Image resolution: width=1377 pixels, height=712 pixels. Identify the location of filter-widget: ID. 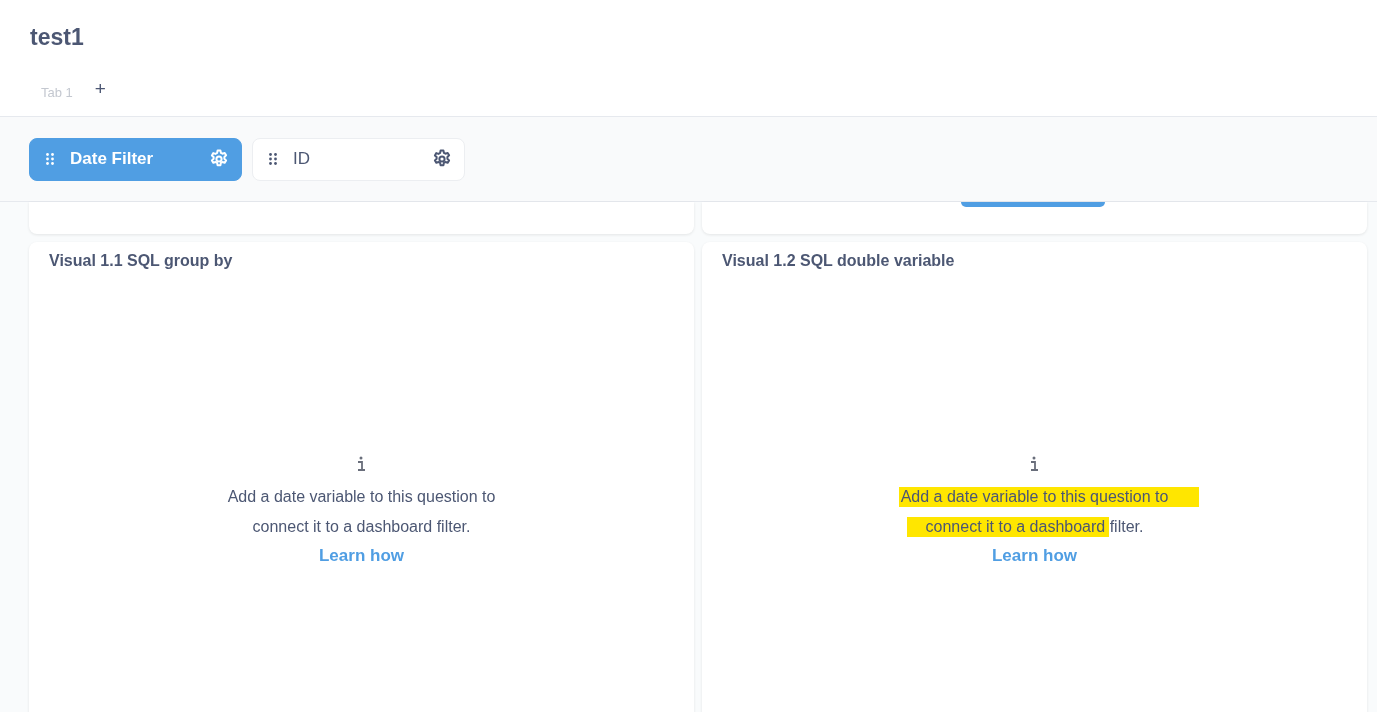
(358, 159).